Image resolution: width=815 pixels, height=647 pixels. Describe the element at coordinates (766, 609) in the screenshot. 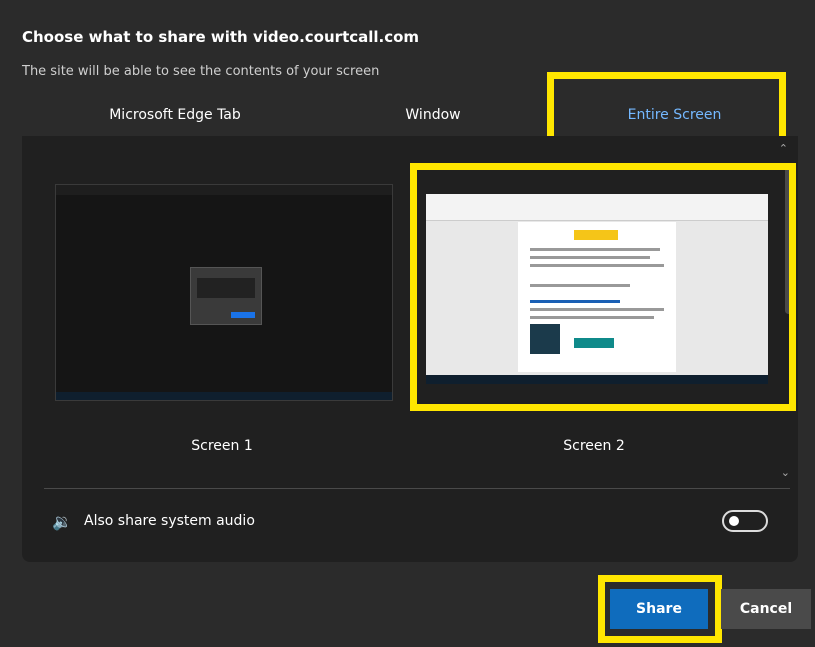

I see `cancel-button: Cancel` at that location.